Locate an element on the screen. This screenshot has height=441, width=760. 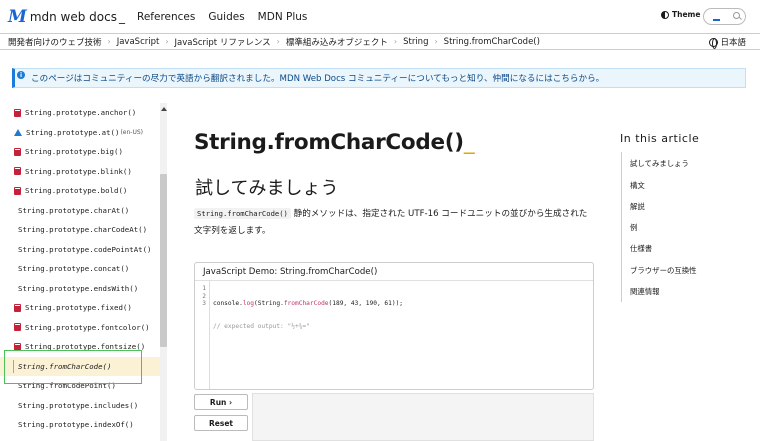
sidebar-item: String.prototype.big() is located at coordinates (80, 151).